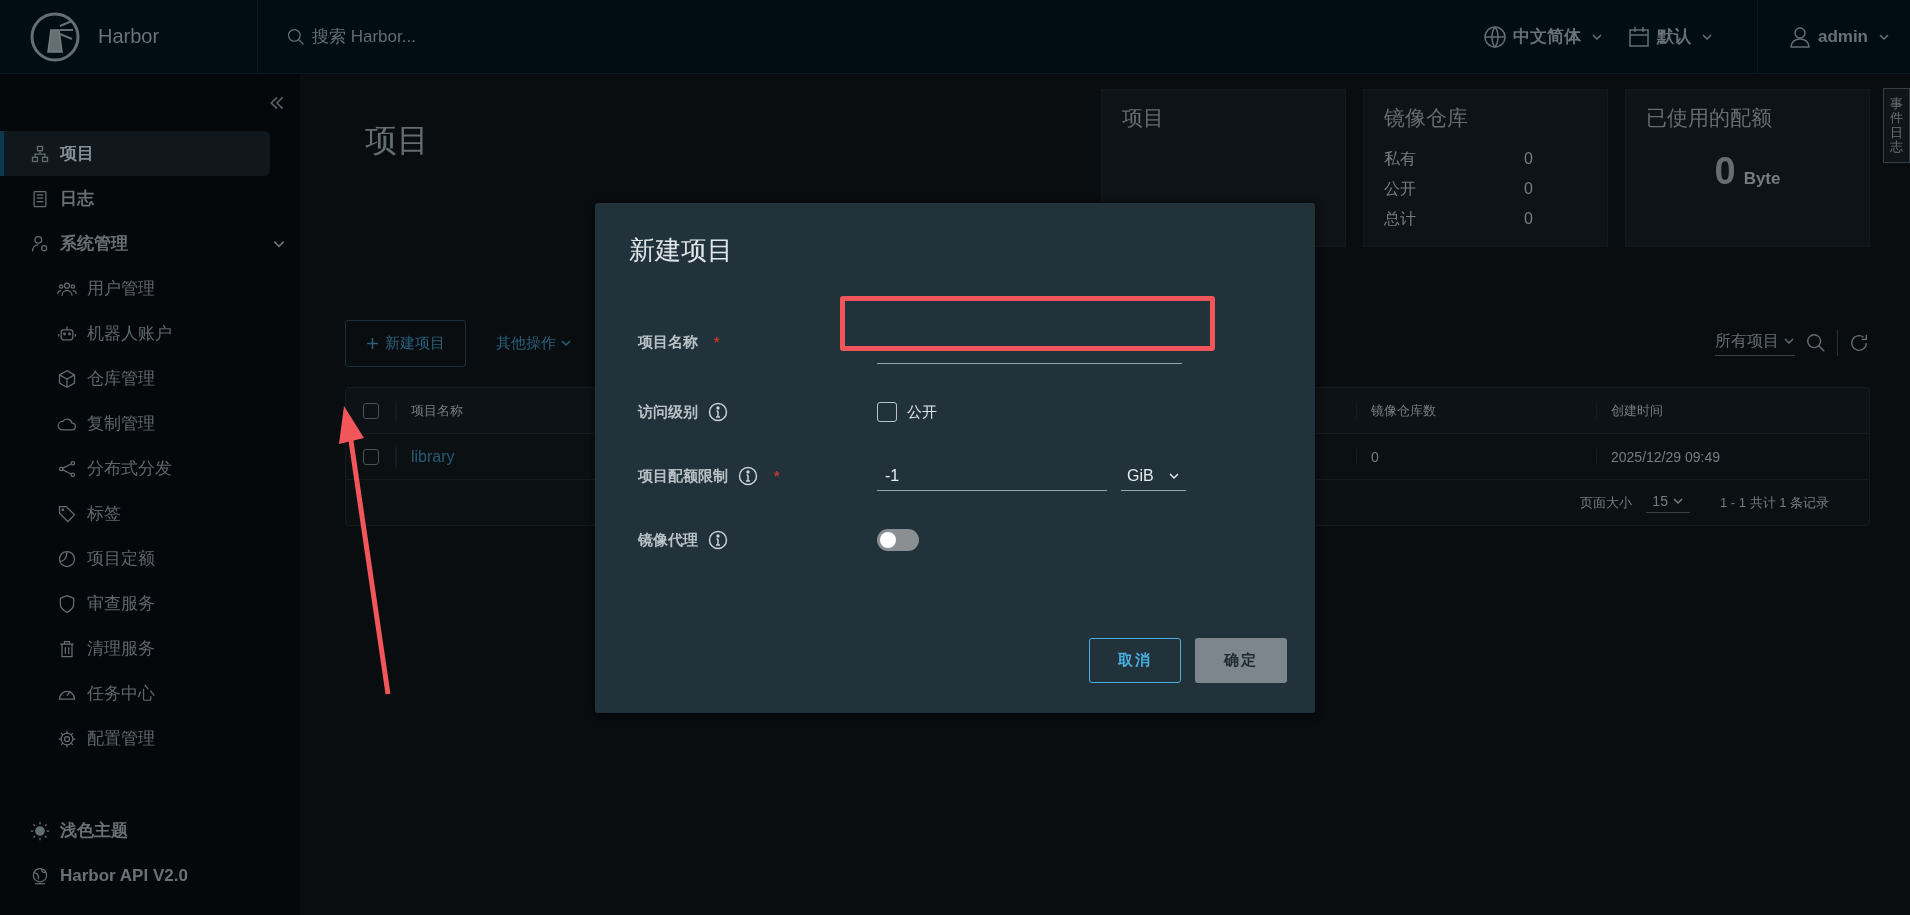 This screenshot has width=1910, height=915. What do you see at coordinates (372, 343) in the screenshot?
I see `plus-icon` at bounding box center [372, 343].